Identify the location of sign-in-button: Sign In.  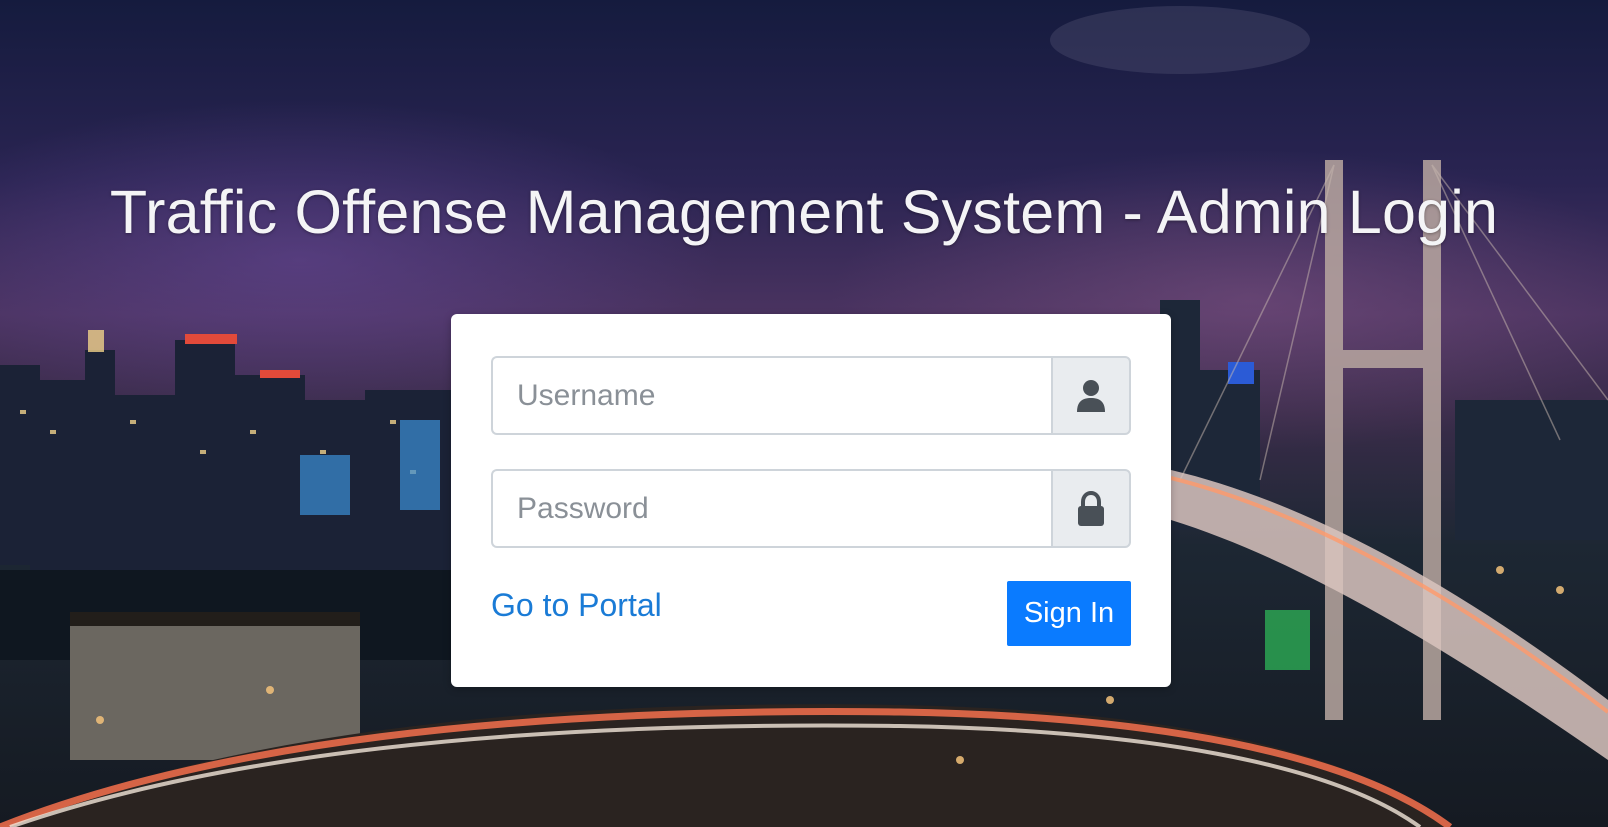
(1069, 613).